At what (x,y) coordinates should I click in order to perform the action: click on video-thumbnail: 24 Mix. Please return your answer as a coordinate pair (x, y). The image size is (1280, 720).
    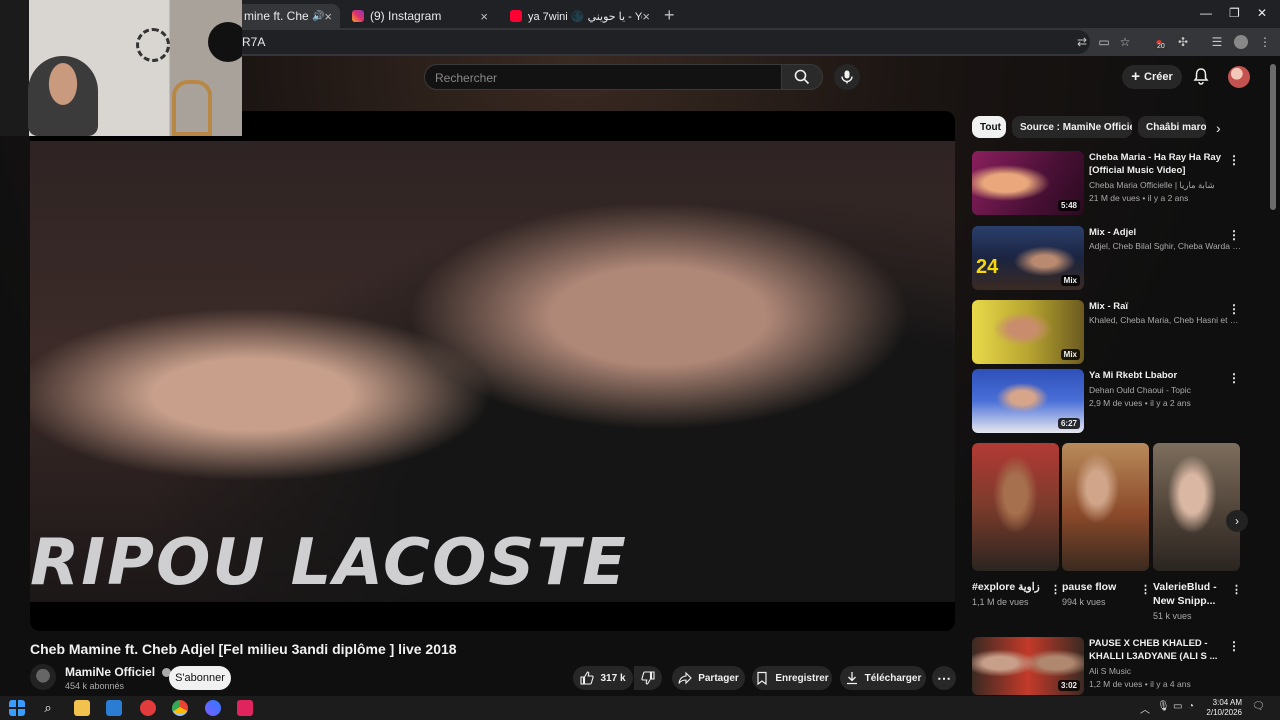
    Looking at the image, I should click on (1028, 258).